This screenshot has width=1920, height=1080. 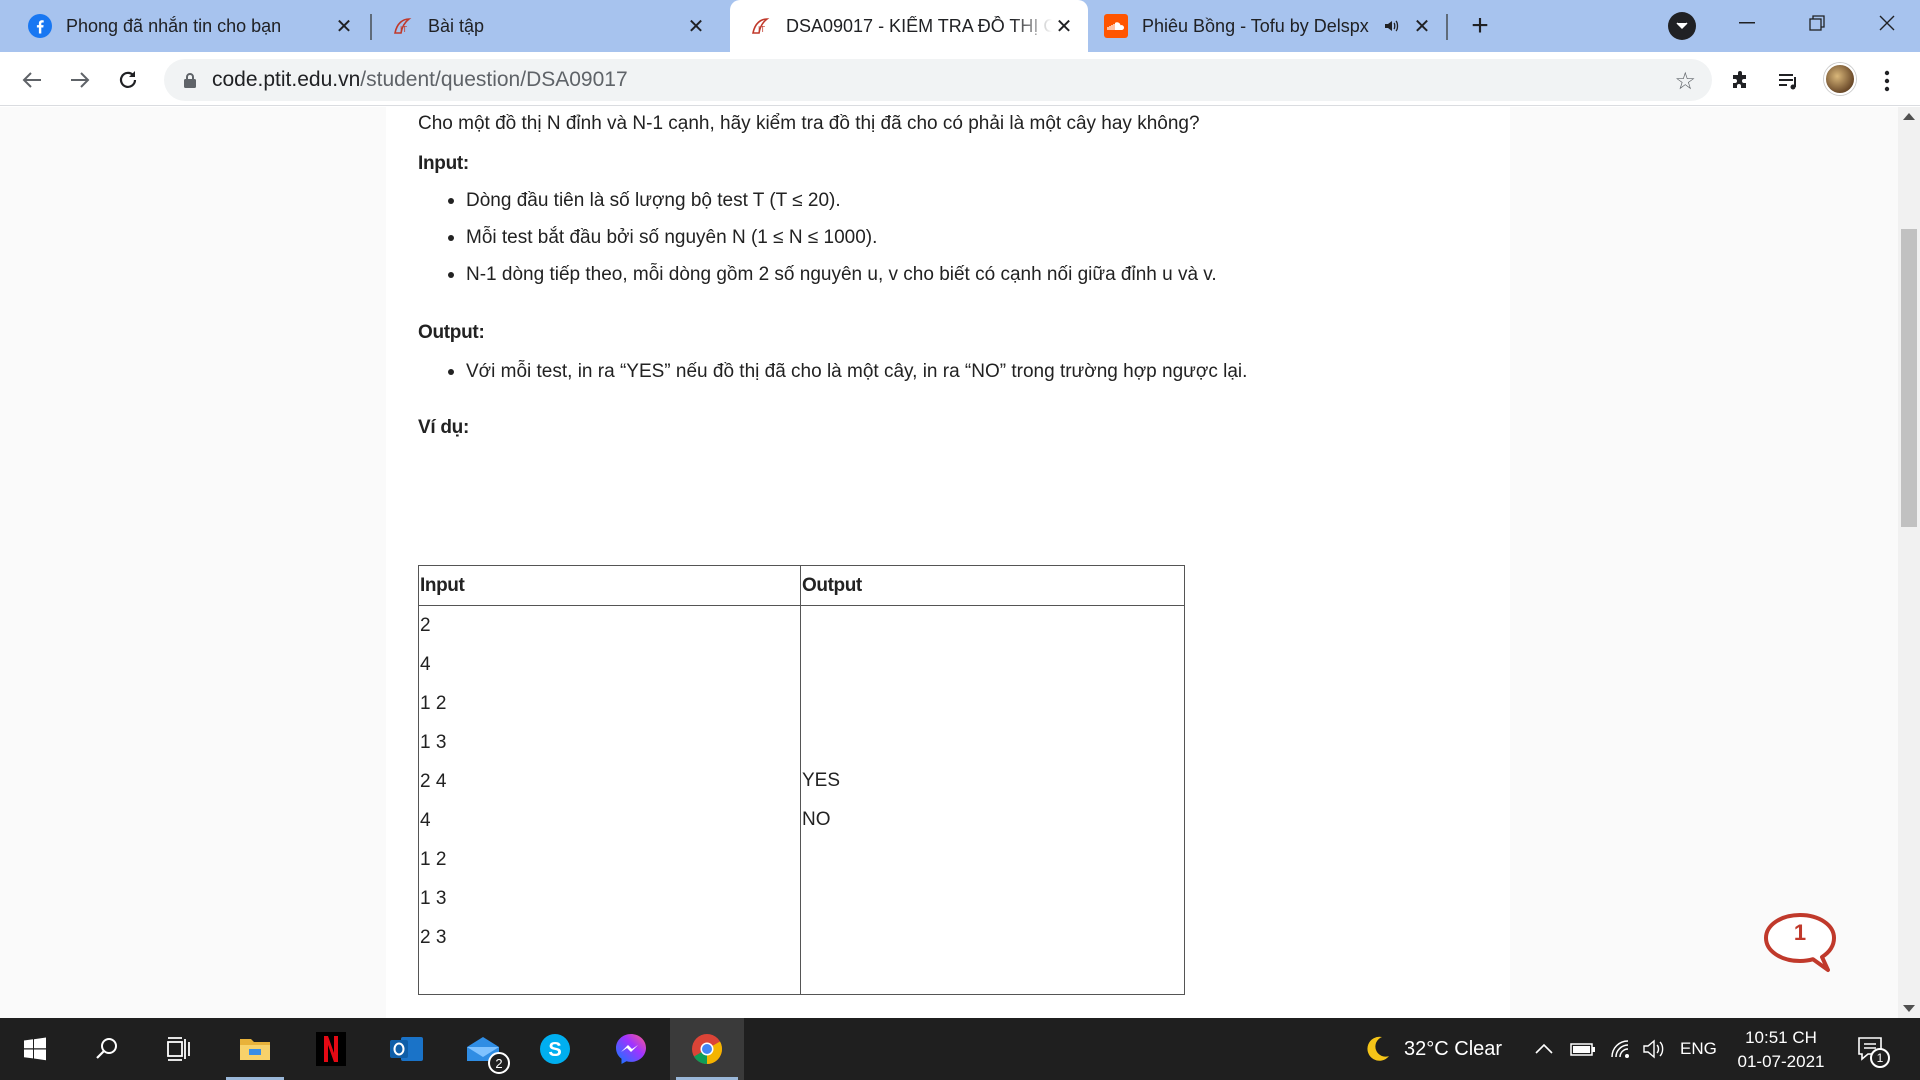 I want to click on new-tab-button: +, so click(x=1480, y=25).